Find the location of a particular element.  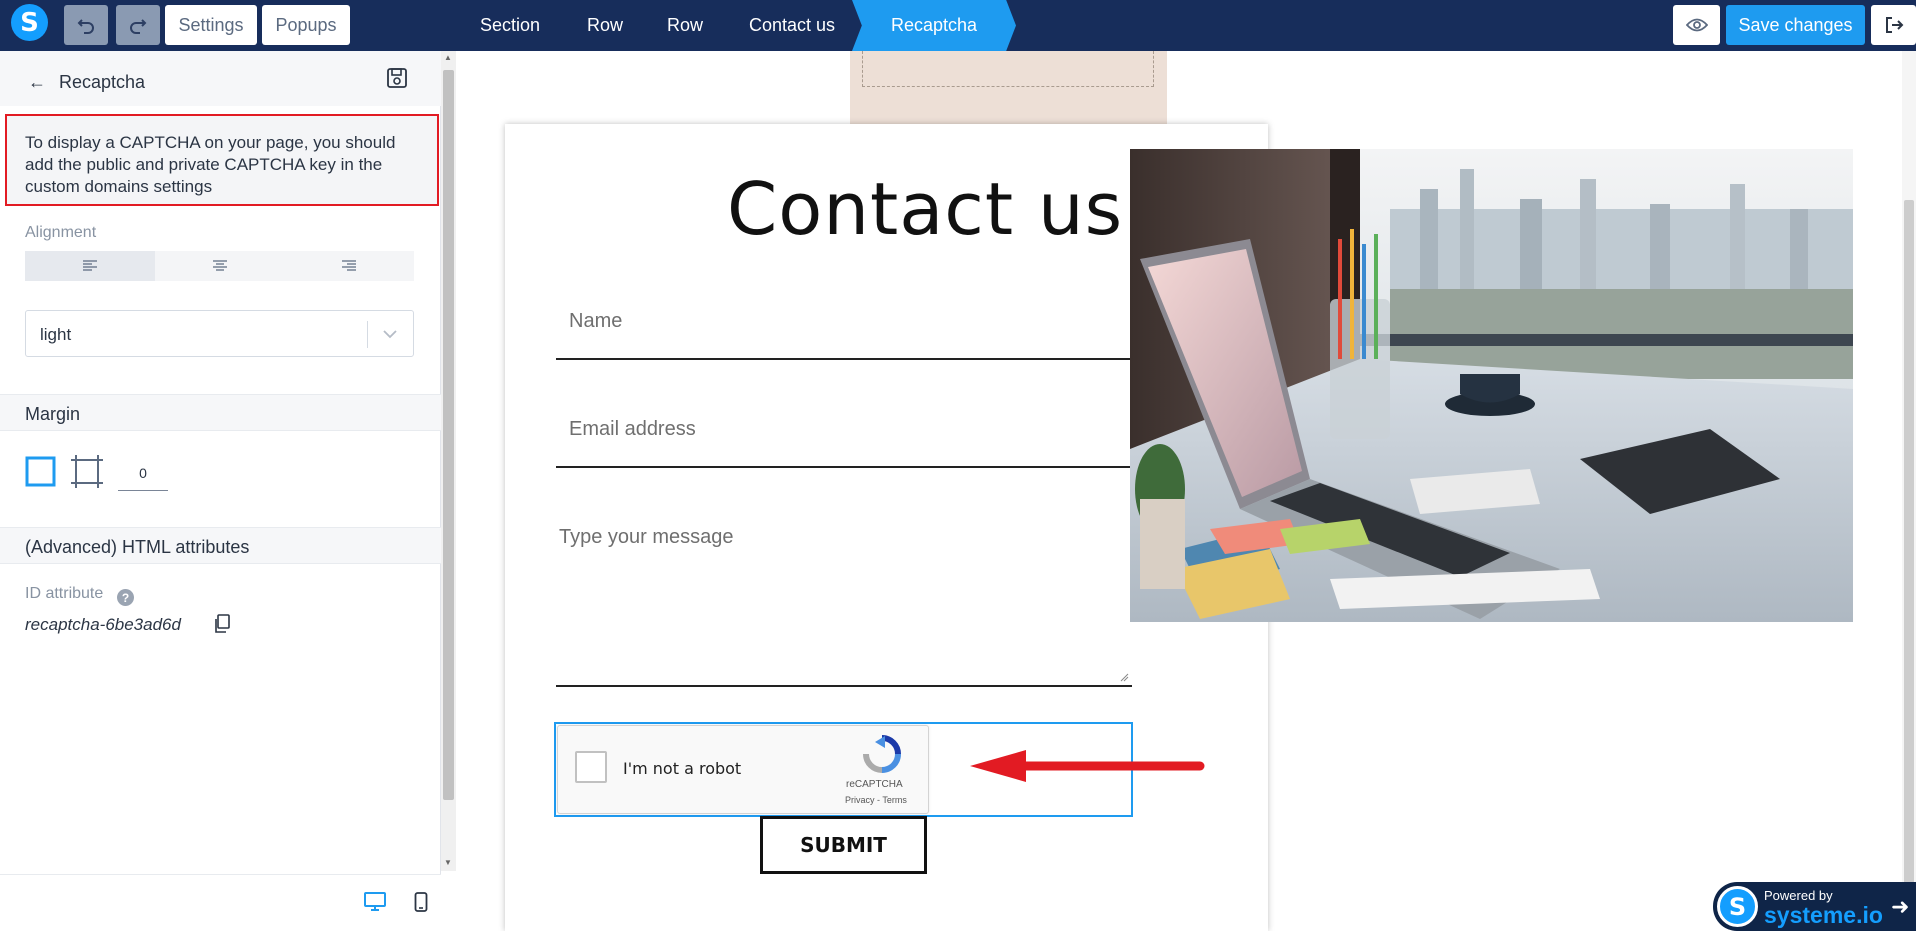

red-arrow-annotation-icon is located at coordinates (1087, 766).